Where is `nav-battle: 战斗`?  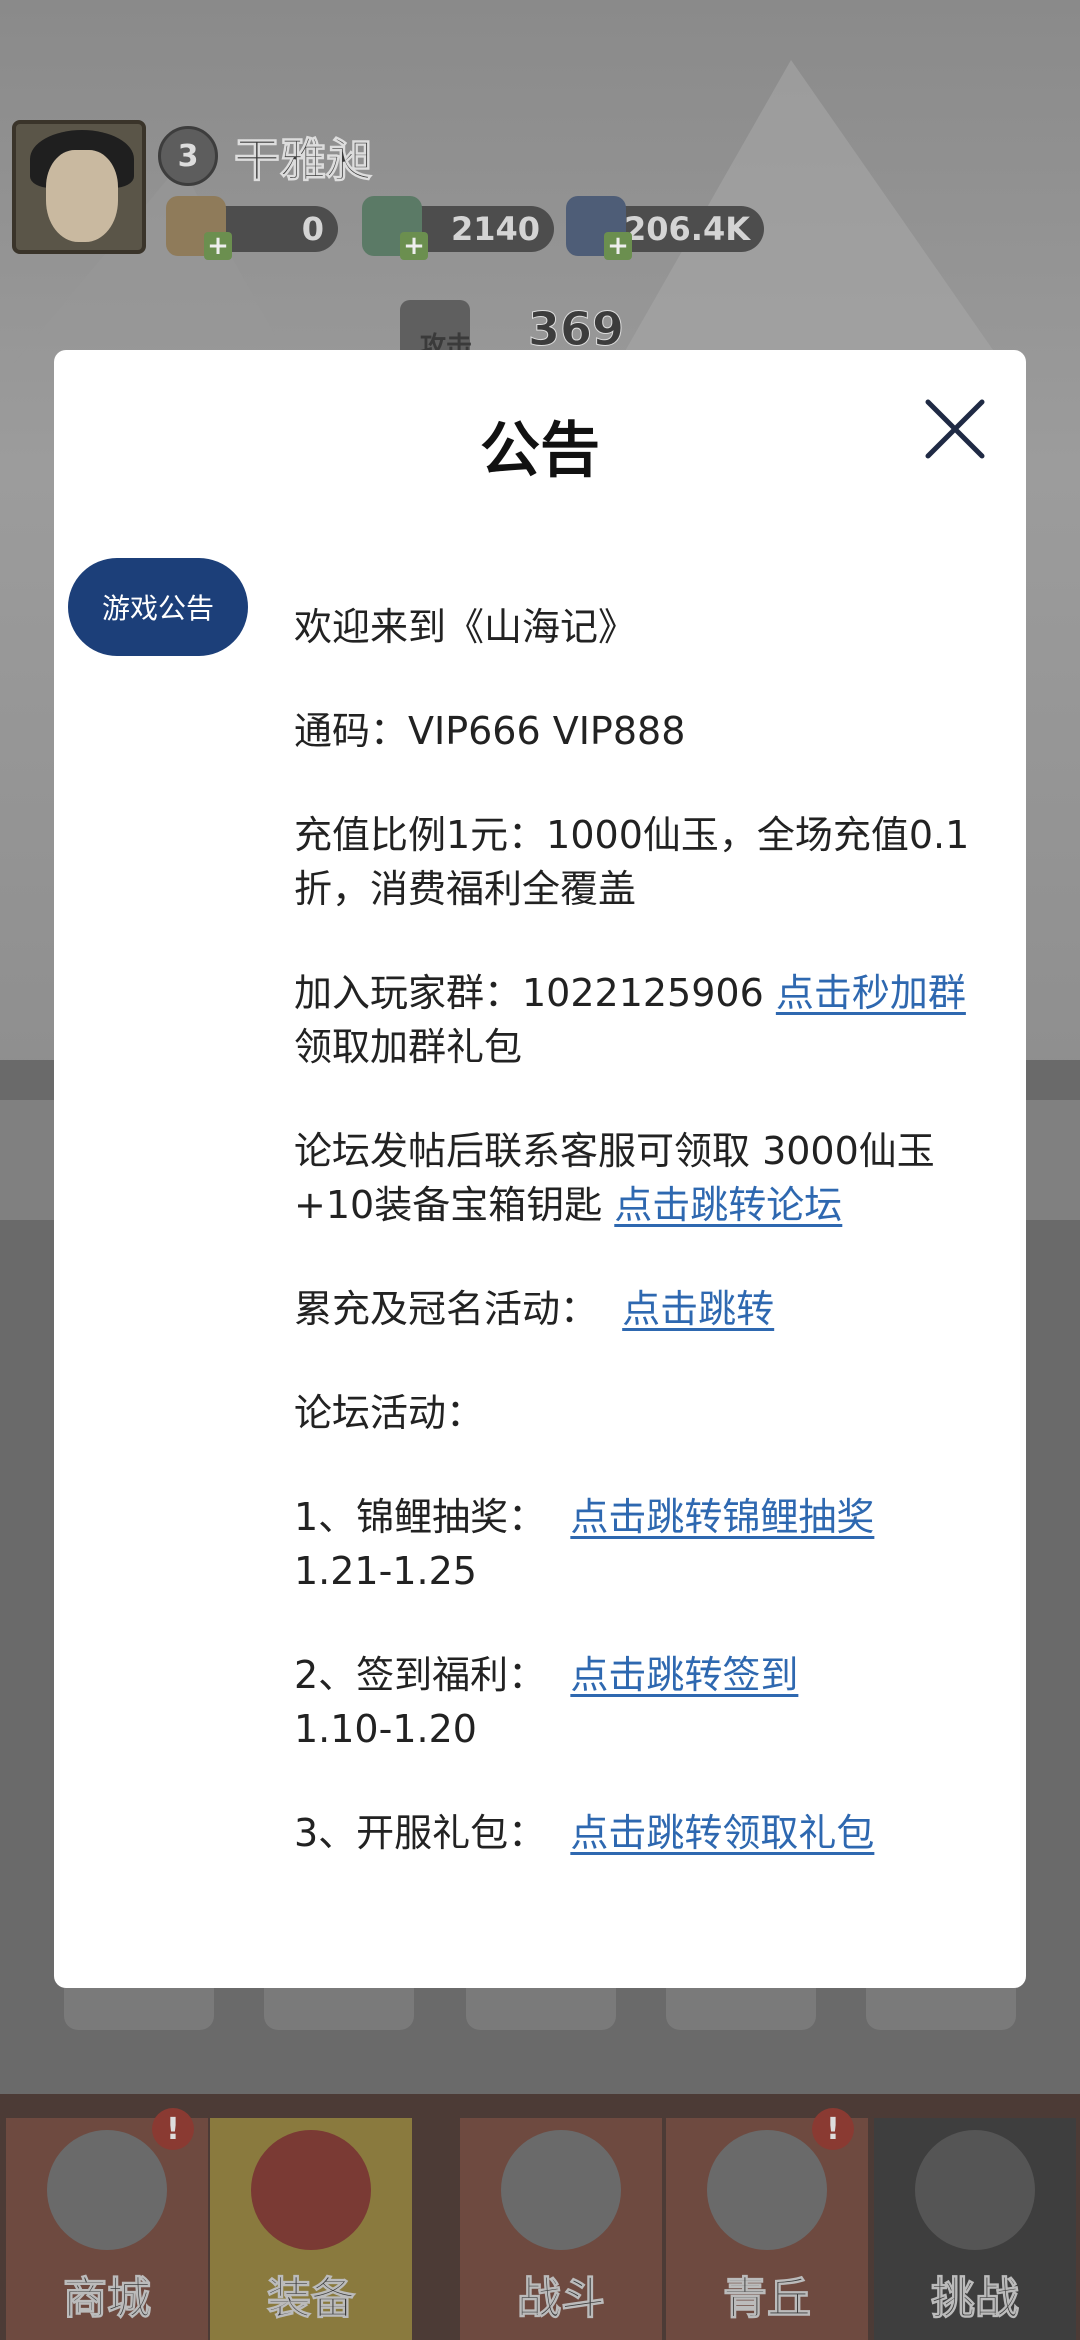
nav-battle: 战斗 is located at coordinates (561, 2229).